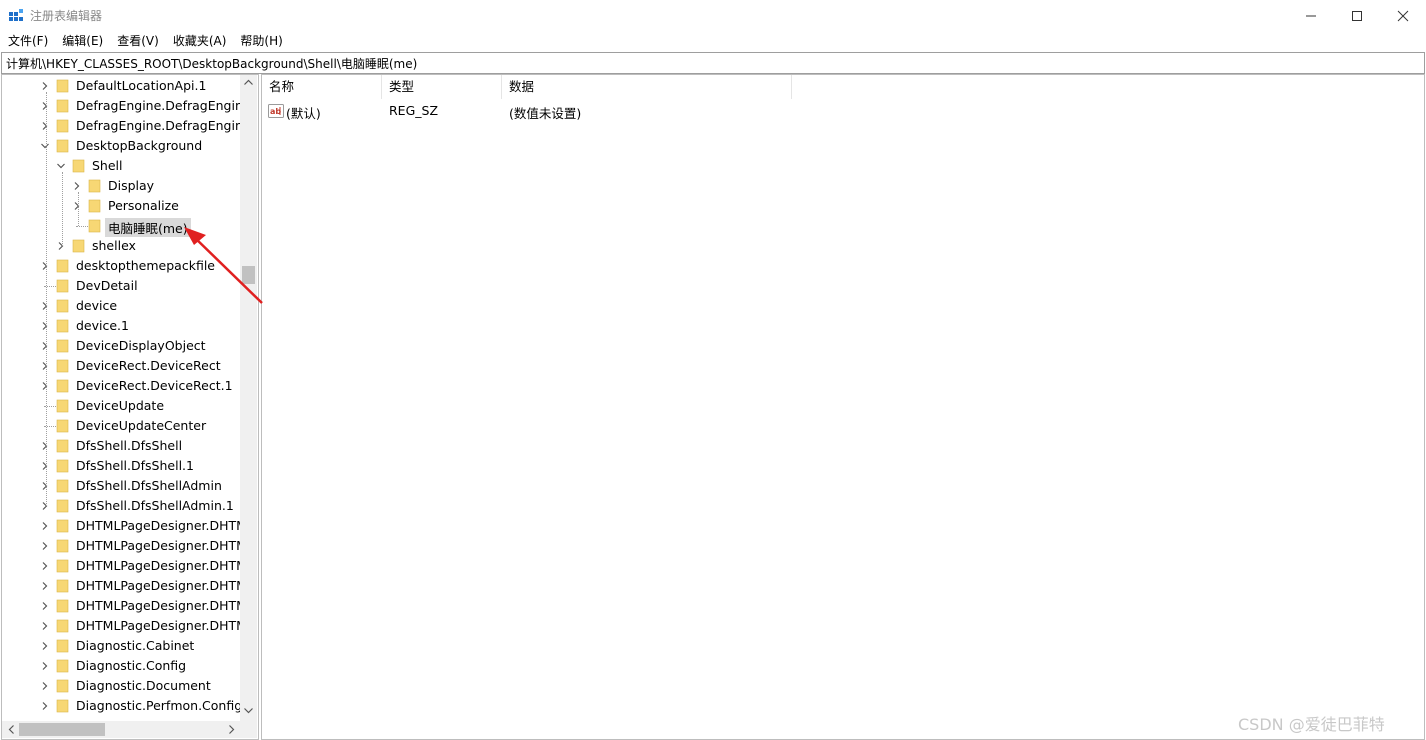 This screenshot has width=1426, height=740. What do you see at coordinates (647, 87) in the screenshot?
I see `column-header-data: 数据` at bounding box center [647, 87].